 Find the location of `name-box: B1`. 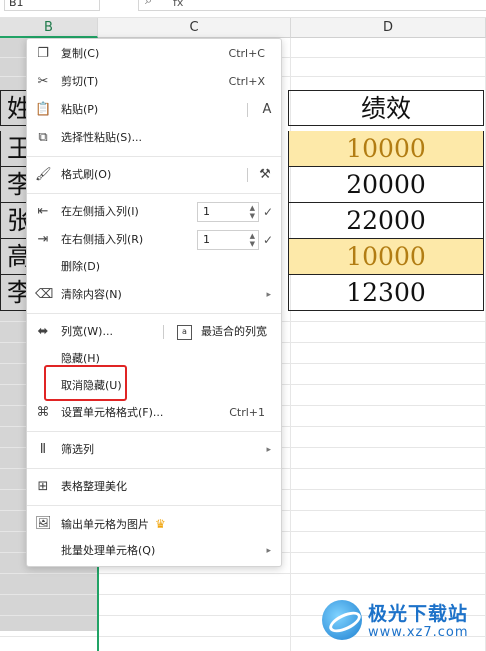

name-box: B1 is located at coordinates (52, 5).